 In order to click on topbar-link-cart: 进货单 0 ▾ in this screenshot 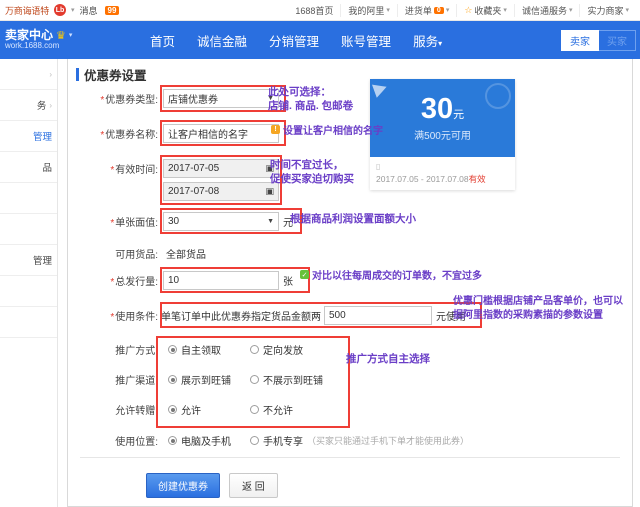, I will do `click(426, 10)`.